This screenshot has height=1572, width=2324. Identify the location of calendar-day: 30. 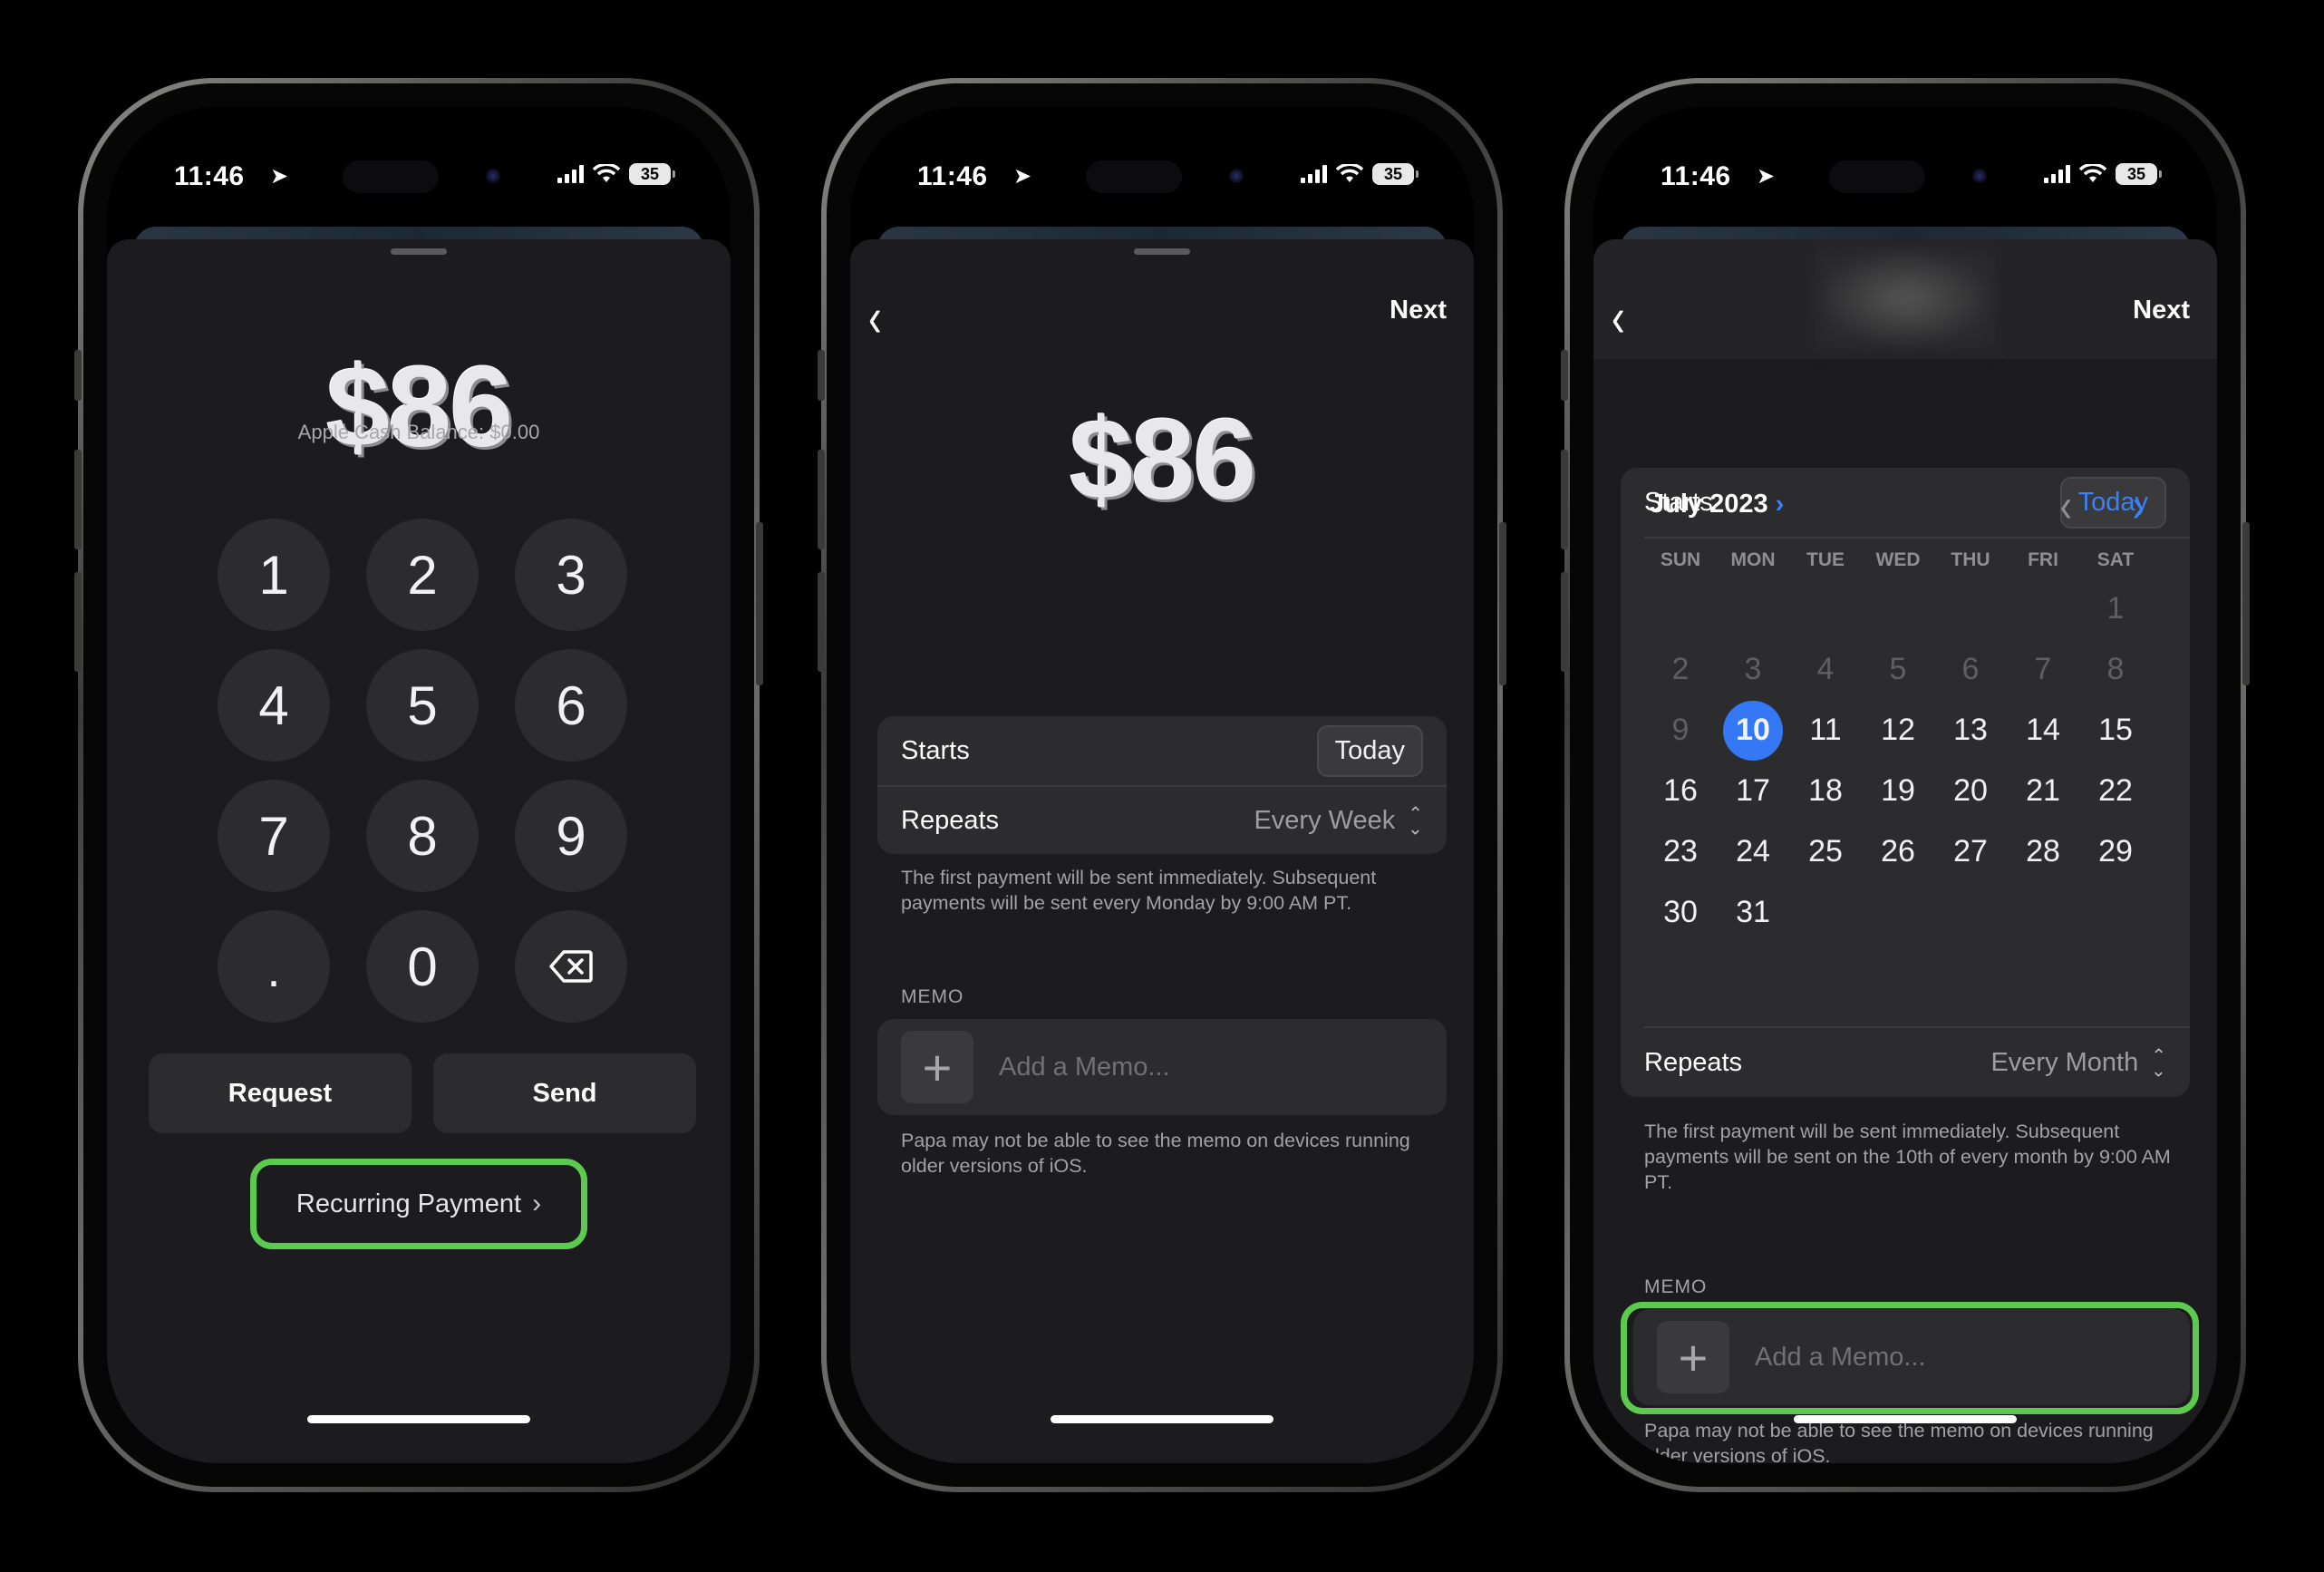
(1680, 912).